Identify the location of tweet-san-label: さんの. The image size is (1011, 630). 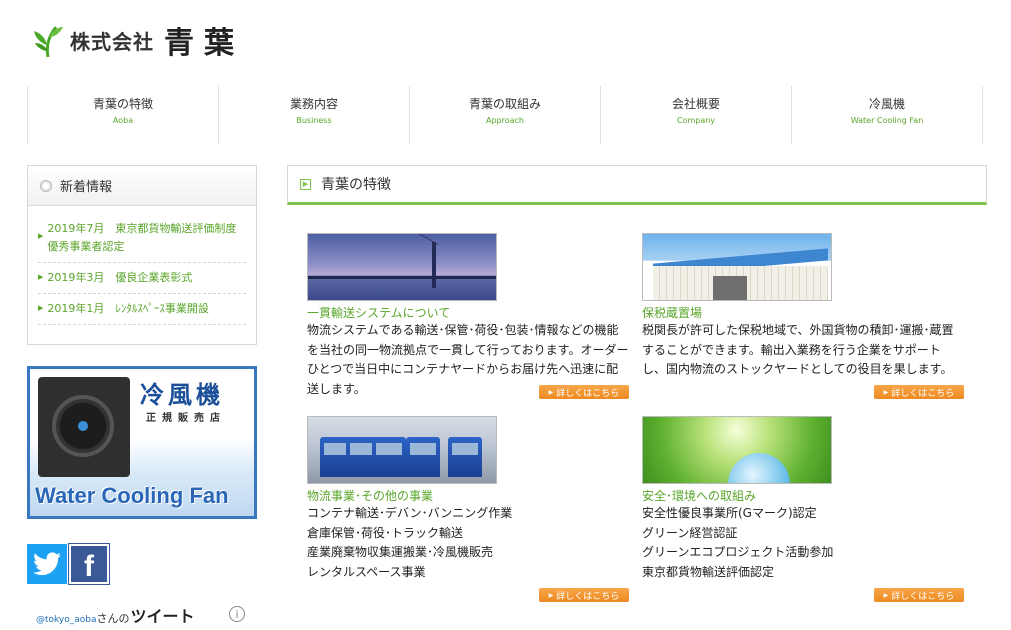
(113, 618).